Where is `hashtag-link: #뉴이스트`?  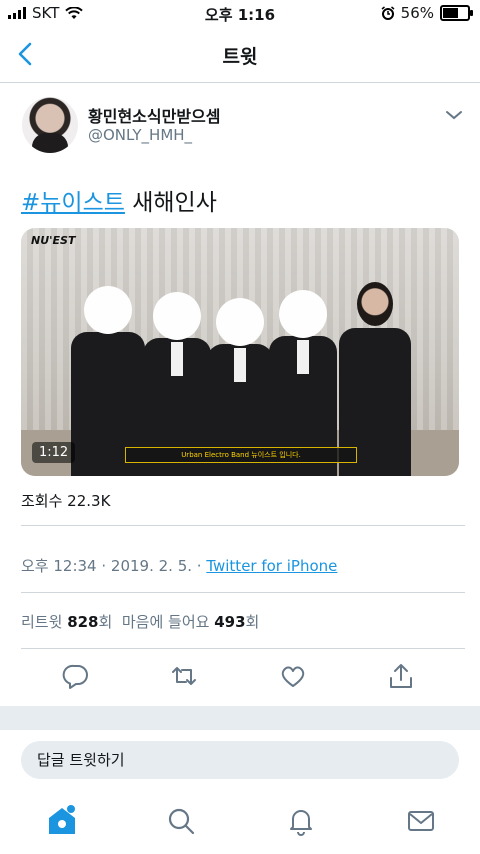
hashtag-link: #뉴이스트 is located at coordinates (73, 203).